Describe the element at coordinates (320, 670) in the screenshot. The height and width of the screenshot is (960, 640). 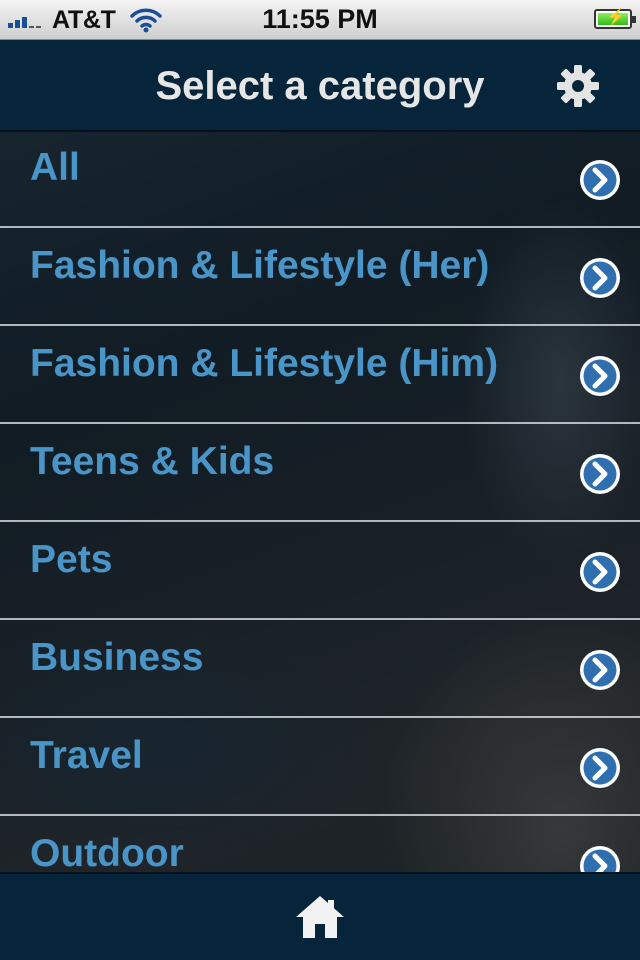
I see `category-row-business: Business` at that location.